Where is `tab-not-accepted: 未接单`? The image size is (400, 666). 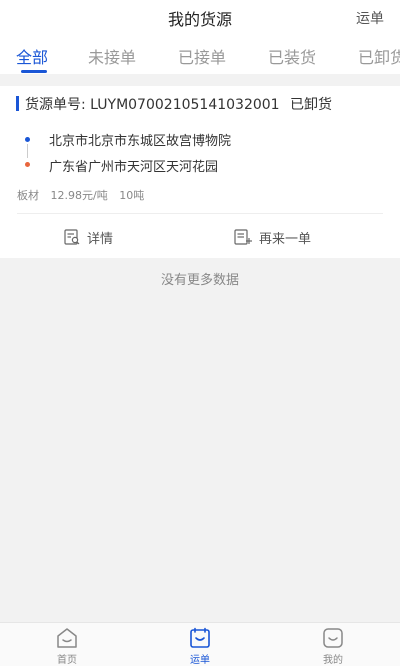 tab-not-accepted: 未接单 is located at coordinates (112, 56).